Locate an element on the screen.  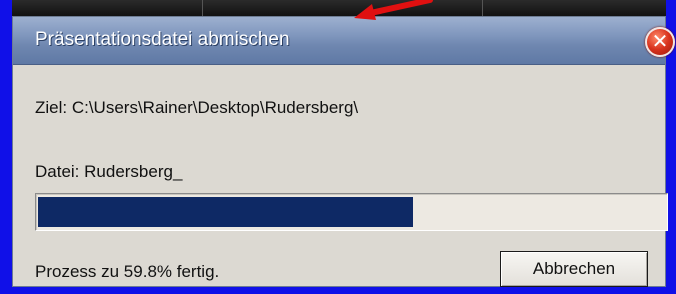
close-button: ✕ is located at coordinates (660, 42).